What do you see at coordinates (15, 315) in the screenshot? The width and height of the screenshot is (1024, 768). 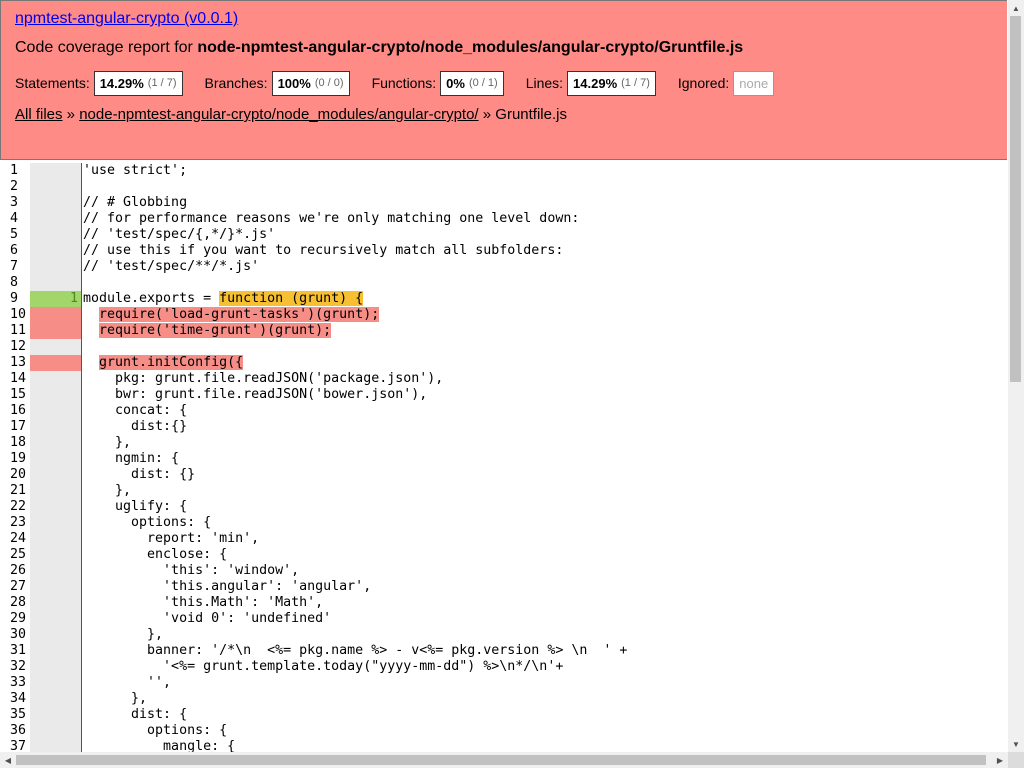 I see `line-number: 10` at bounding box center [15, 315].